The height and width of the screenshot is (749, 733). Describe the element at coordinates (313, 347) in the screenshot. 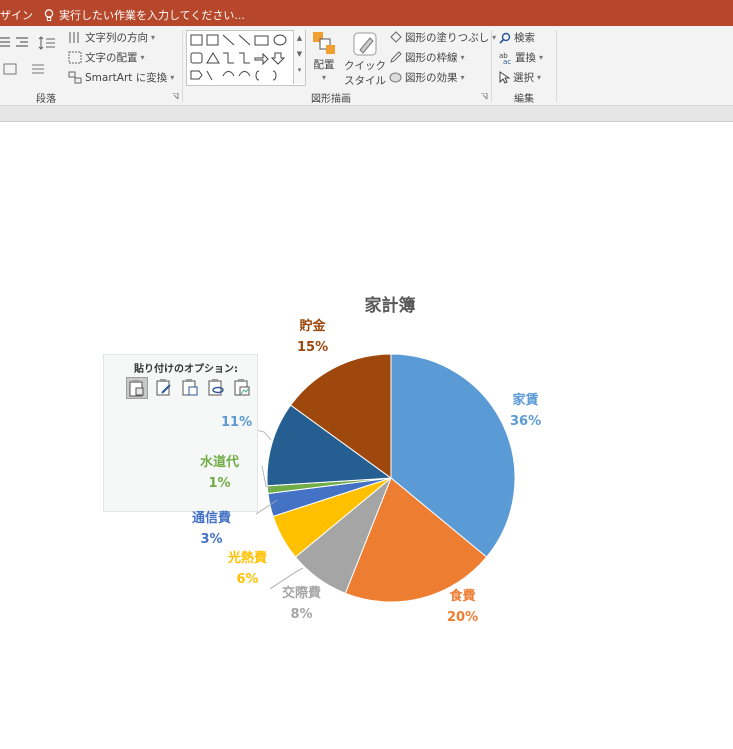

I see `data-label-savings-pct: 15%` at that location.